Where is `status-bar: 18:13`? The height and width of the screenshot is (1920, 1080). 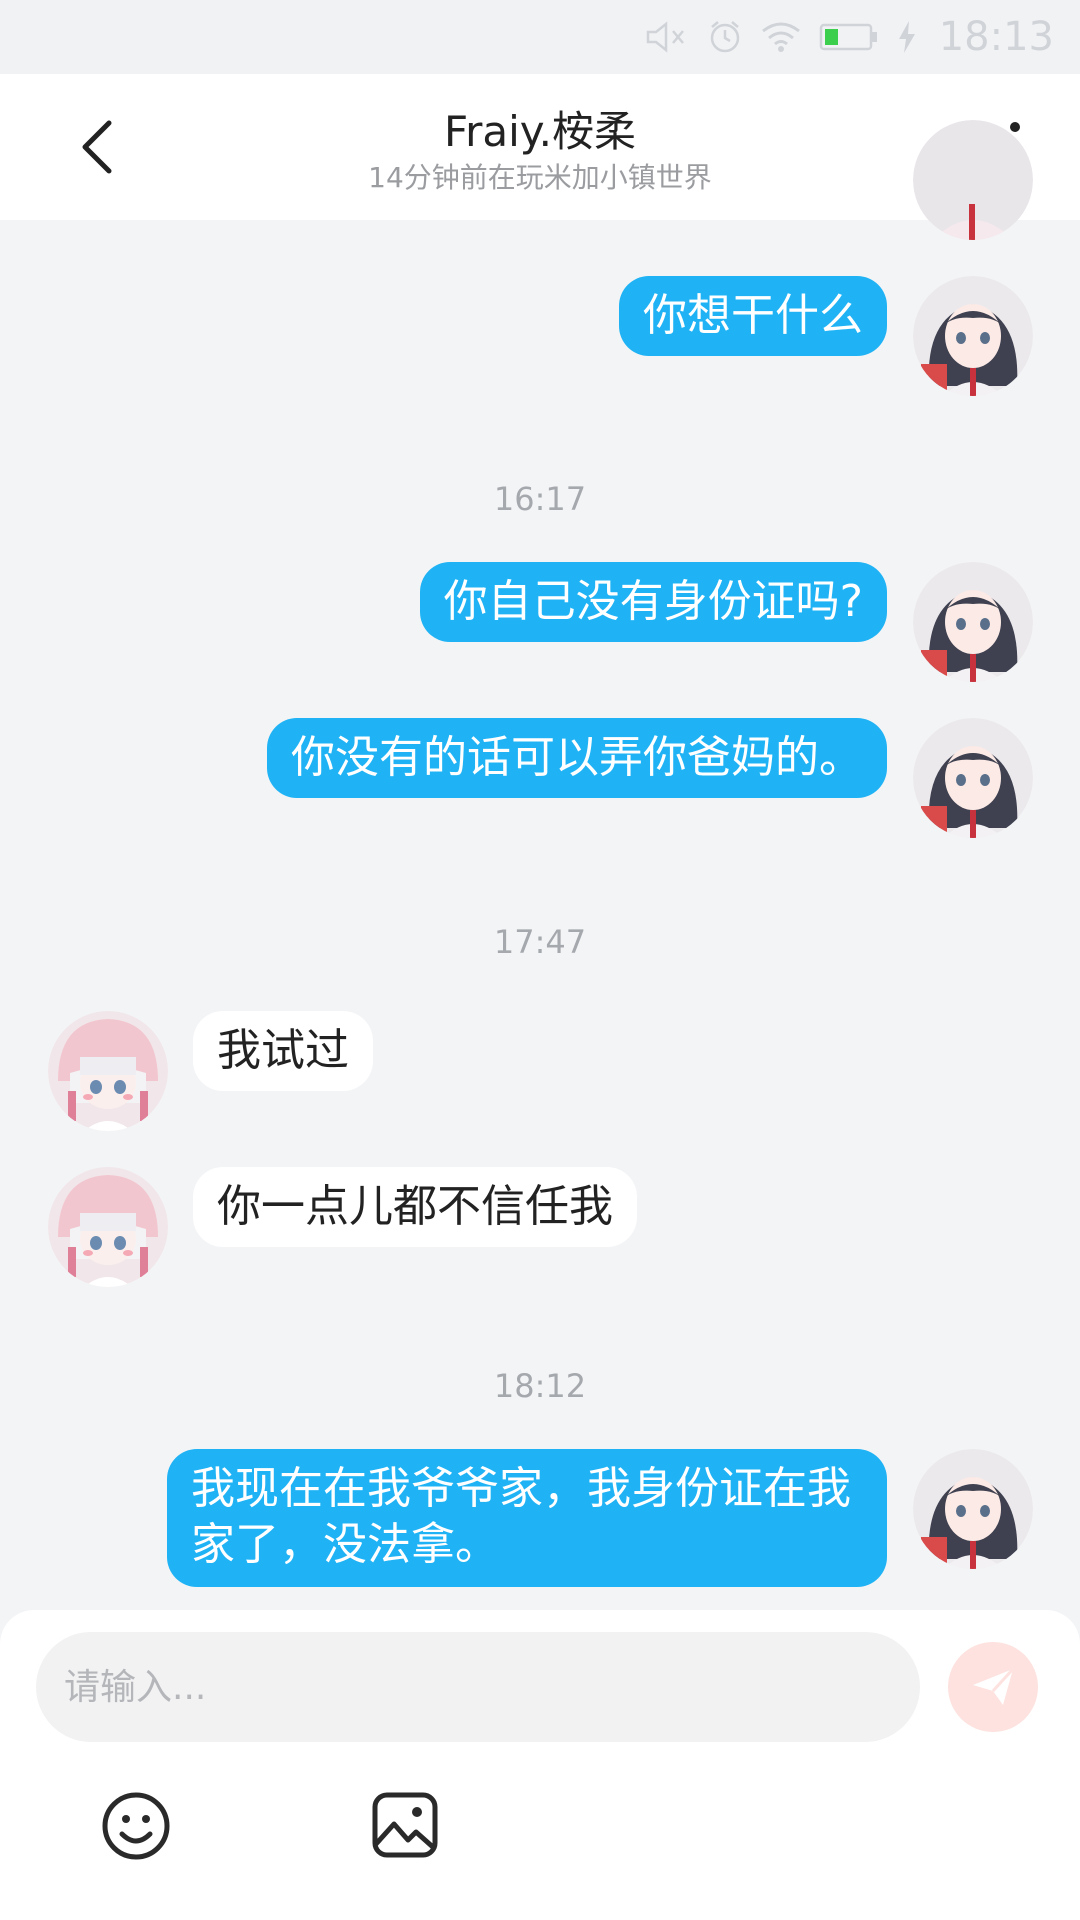
status-bar: 18:13 is located at coordinates (540, 37).